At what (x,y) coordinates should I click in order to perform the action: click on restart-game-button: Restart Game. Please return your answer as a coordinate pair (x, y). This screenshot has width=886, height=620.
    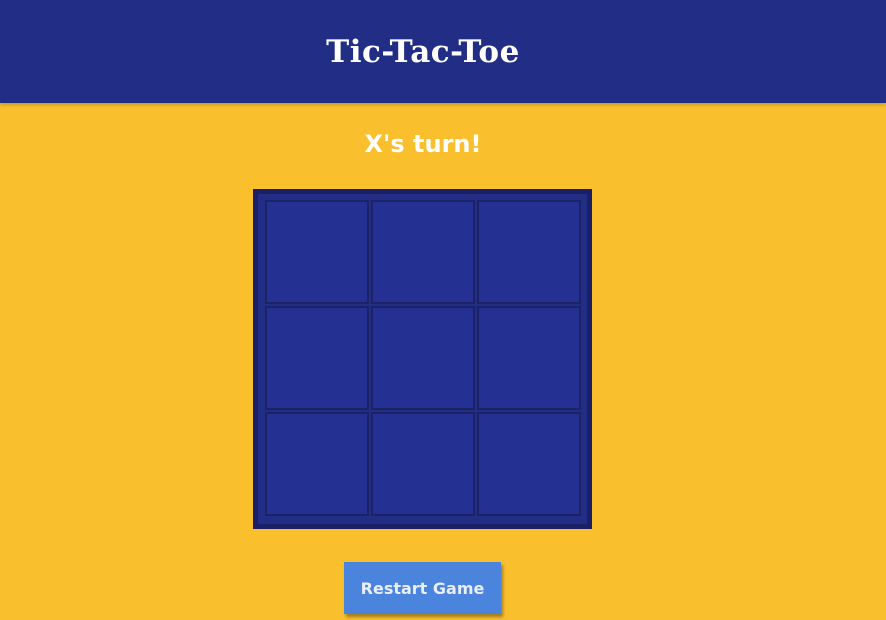
    Looking at the image, I should click on (422, 588).